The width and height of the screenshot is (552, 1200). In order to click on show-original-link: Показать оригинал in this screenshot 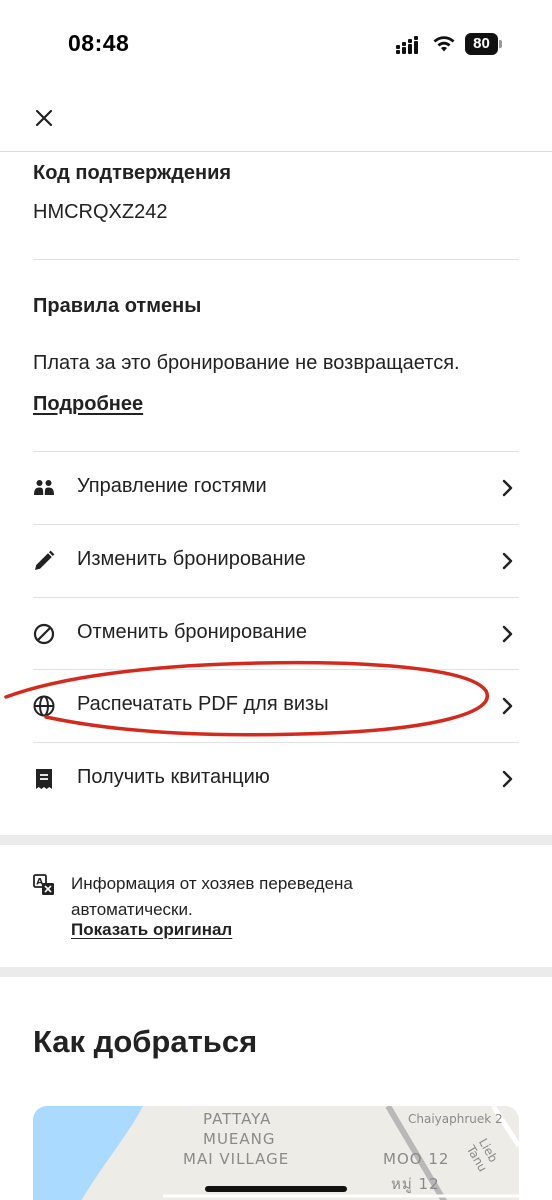, I will do `click(151, 930)`.